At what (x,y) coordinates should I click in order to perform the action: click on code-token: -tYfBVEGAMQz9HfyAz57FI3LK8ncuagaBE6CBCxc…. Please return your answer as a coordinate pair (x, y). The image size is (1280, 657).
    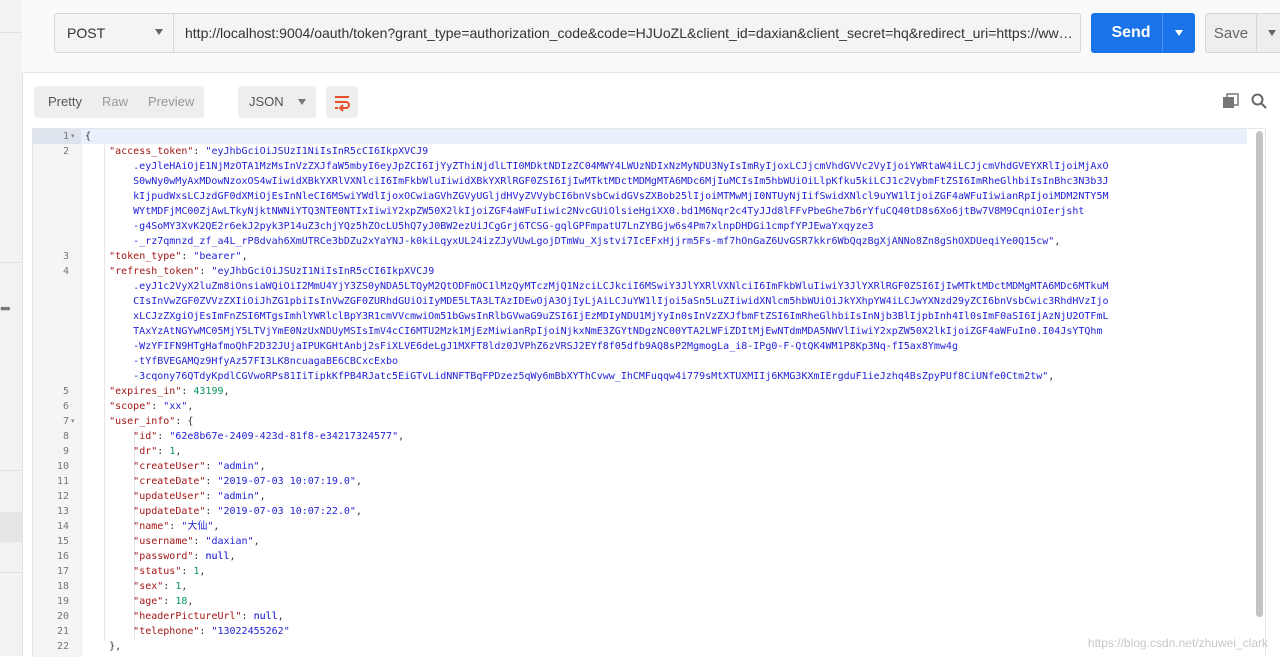
    Looking at the image, I should click on (242, 361).